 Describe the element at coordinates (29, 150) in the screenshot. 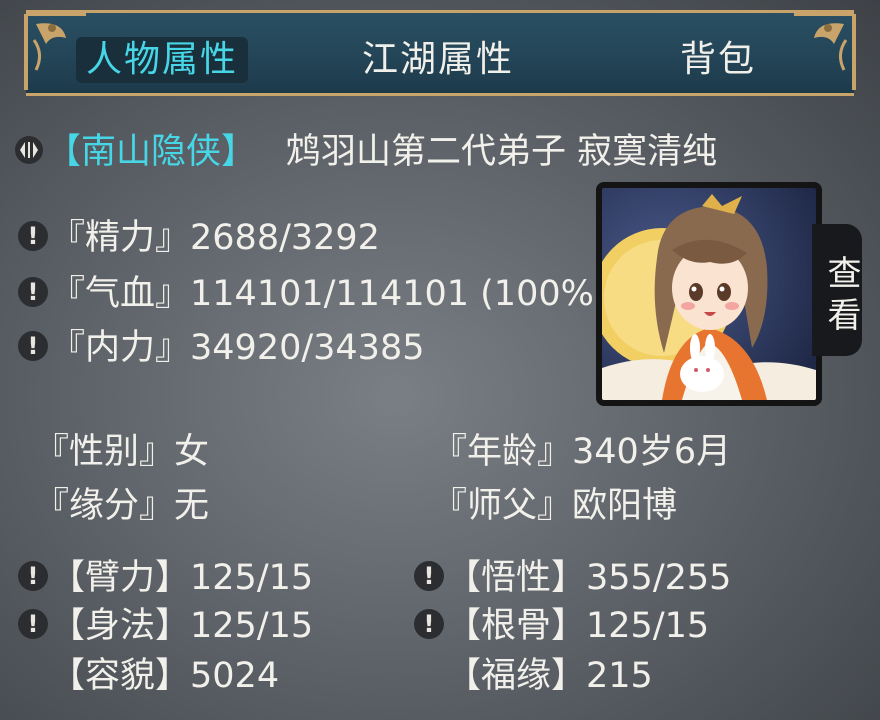

I see `swap-icon` at that location.